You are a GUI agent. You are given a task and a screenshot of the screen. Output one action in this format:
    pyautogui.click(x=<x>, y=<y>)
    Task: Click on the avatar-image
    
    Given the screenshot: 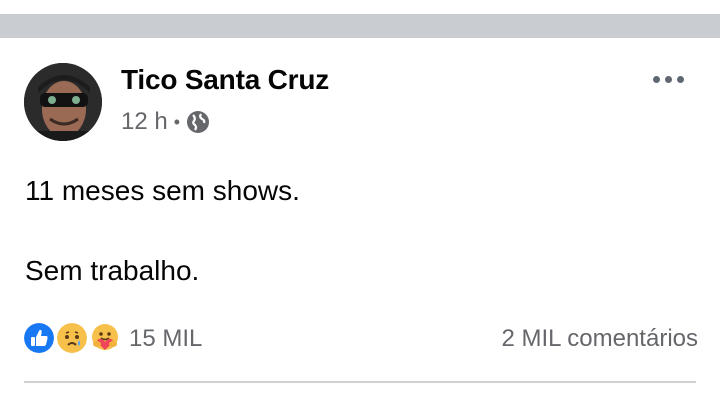 What is the action you would take?
    pyautogui.click(x=63, y=102)
    